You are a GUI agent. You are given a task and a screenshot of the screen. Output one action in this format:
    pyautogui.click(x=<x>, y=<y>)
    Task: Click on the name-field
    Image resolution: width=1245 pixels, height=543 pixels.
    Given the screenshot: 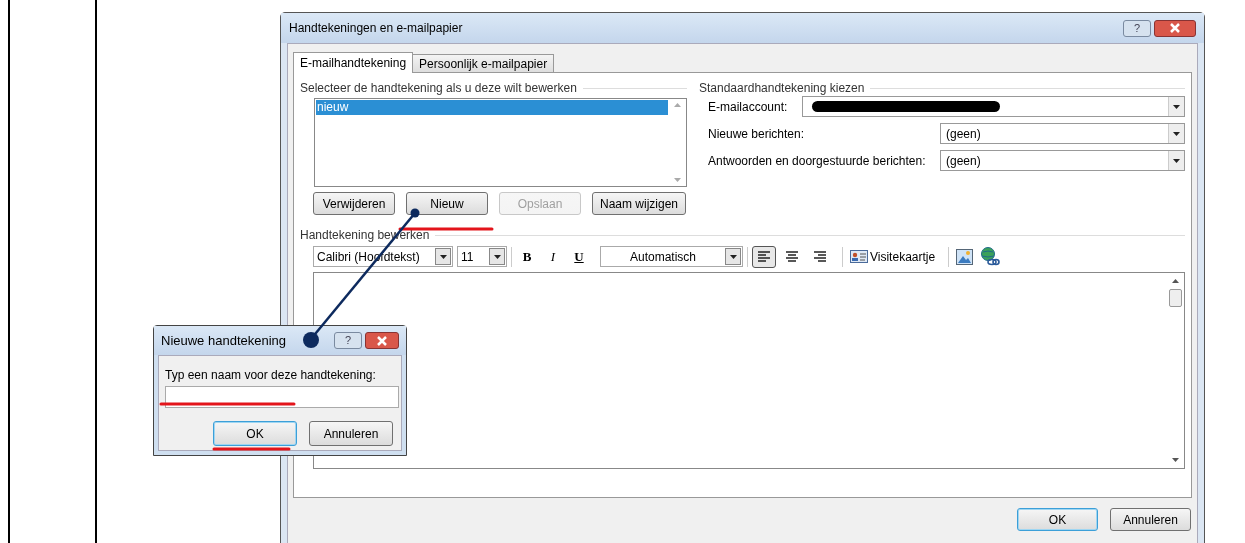 What is the action you would take?
    pyautogui.click(x=282, y=397)
    